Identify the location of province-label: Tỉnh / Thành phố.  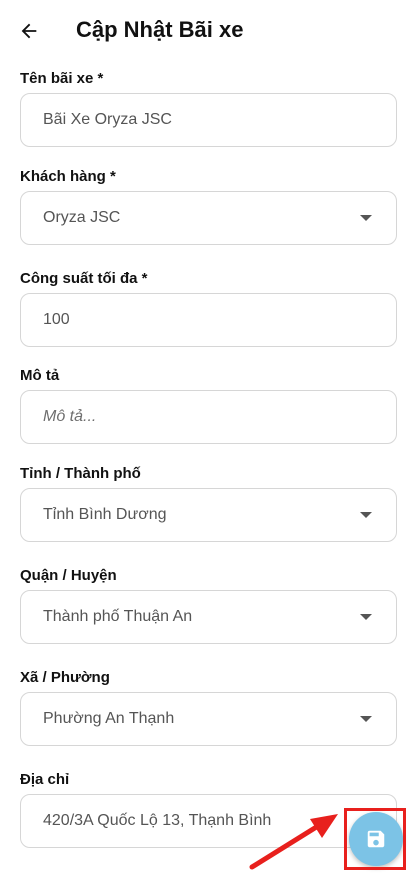
(80, 473).